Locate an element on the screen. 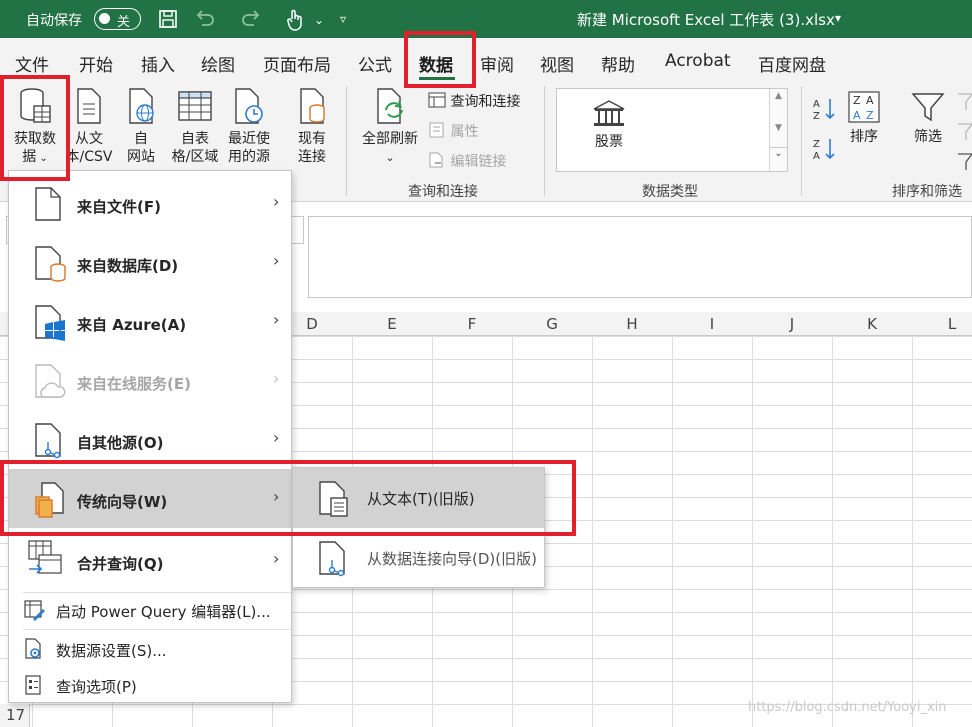 This screenshot has width=972, height=727. existing-connections-line1: 现有 is located at coordinates (312, 139).